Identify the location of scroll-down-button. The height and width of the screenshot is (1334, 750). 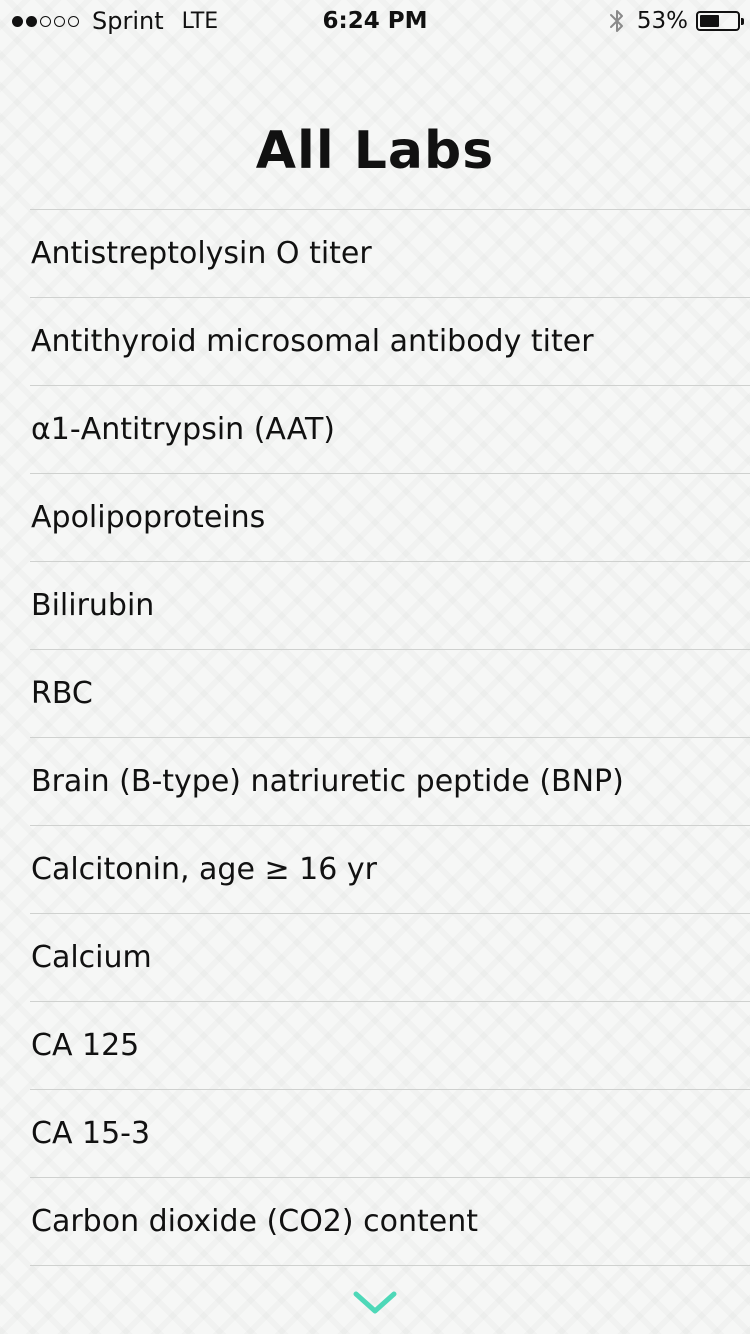
(375, 1303).